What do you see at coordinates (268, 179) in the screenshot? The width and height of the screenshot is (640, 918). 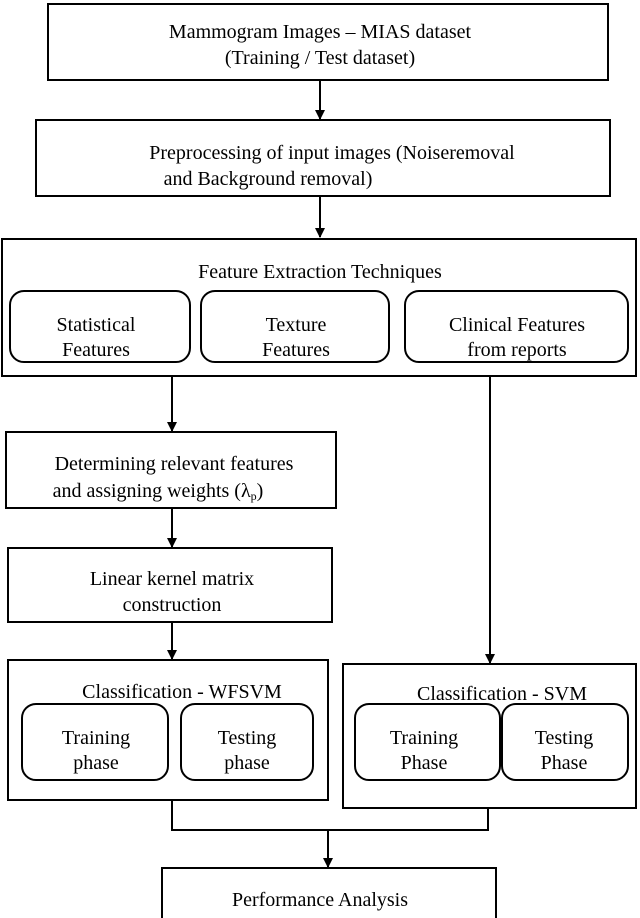 I see `preprocess-line2: and Background removal)` at bounding box center [268, 179].